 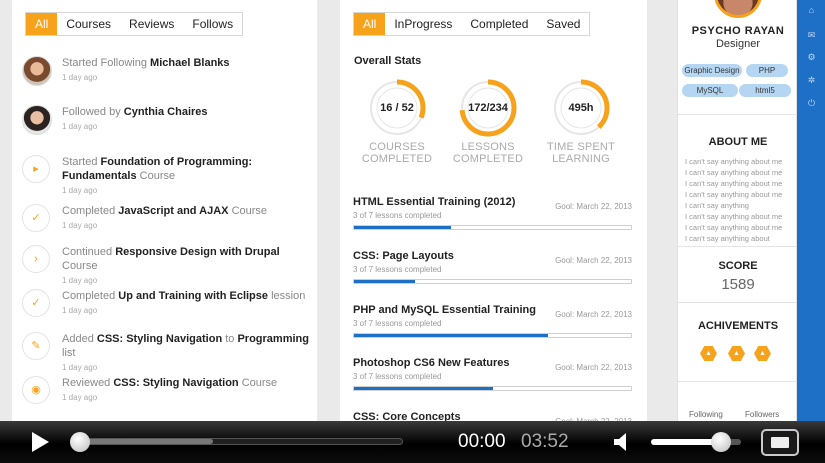 What do you see at coordinates (767, 70) in the screenshot?
I see `skill-chip: PHP` at bounding box center [767, 70].